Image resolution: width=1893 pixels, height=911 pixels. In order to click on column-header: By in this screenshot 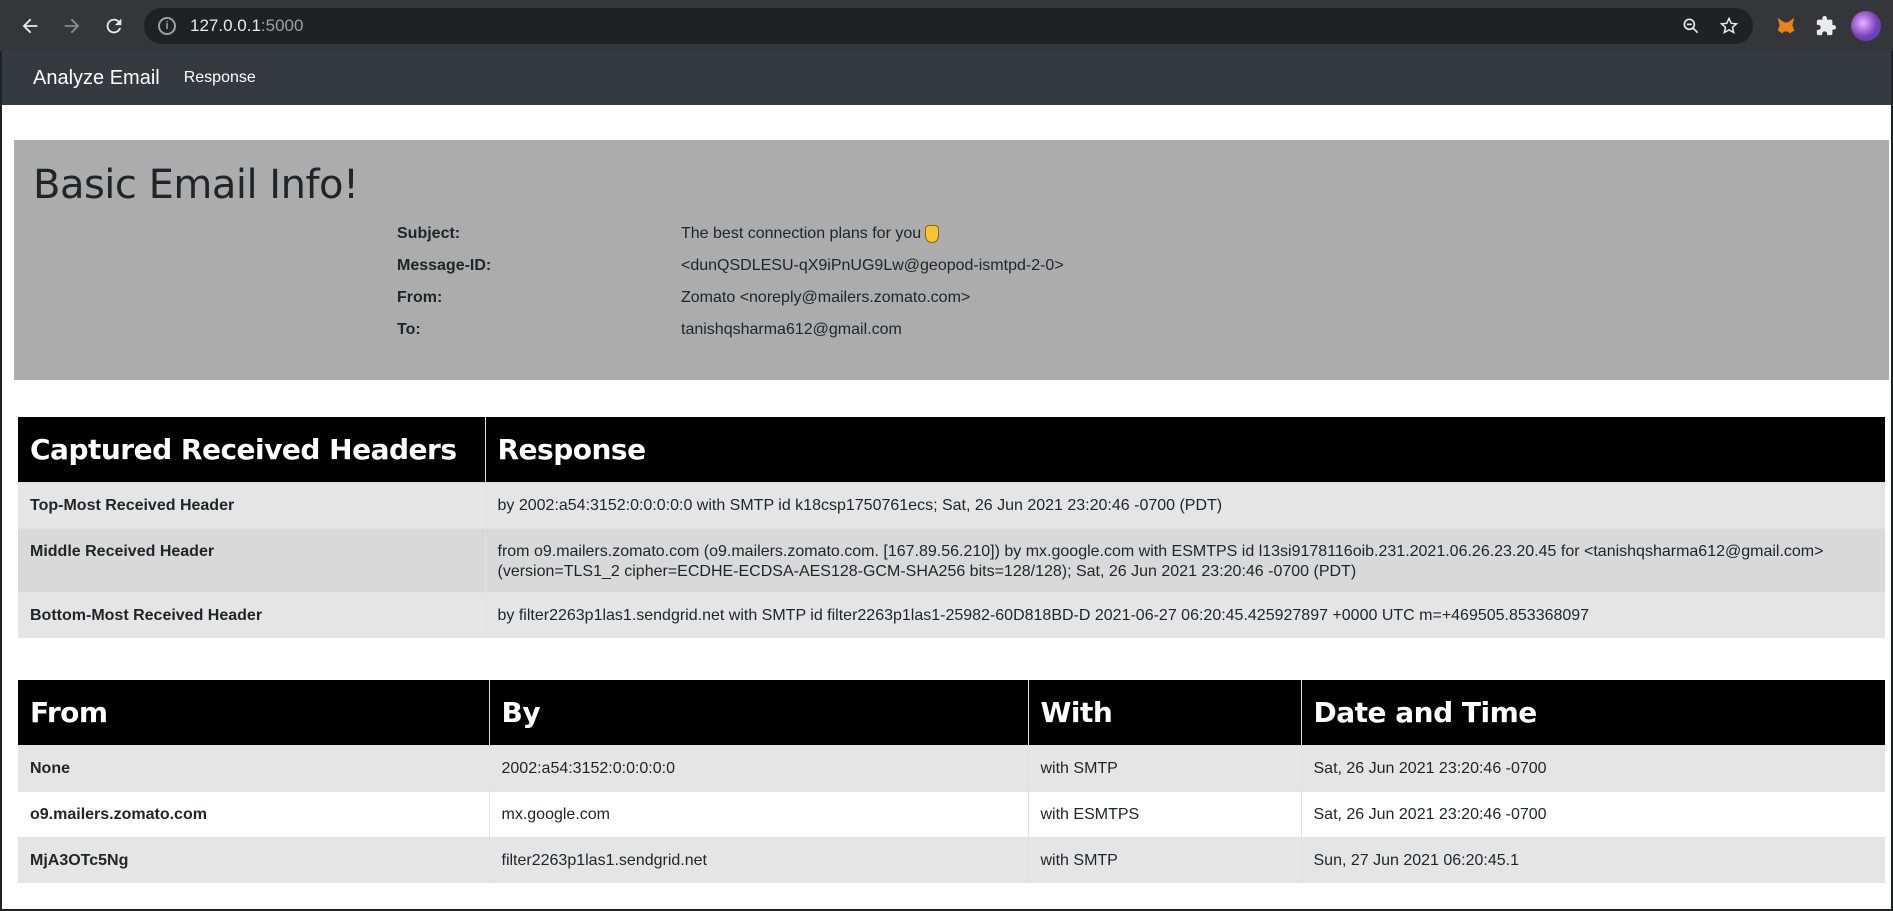, I will do `click(758, 712)`.